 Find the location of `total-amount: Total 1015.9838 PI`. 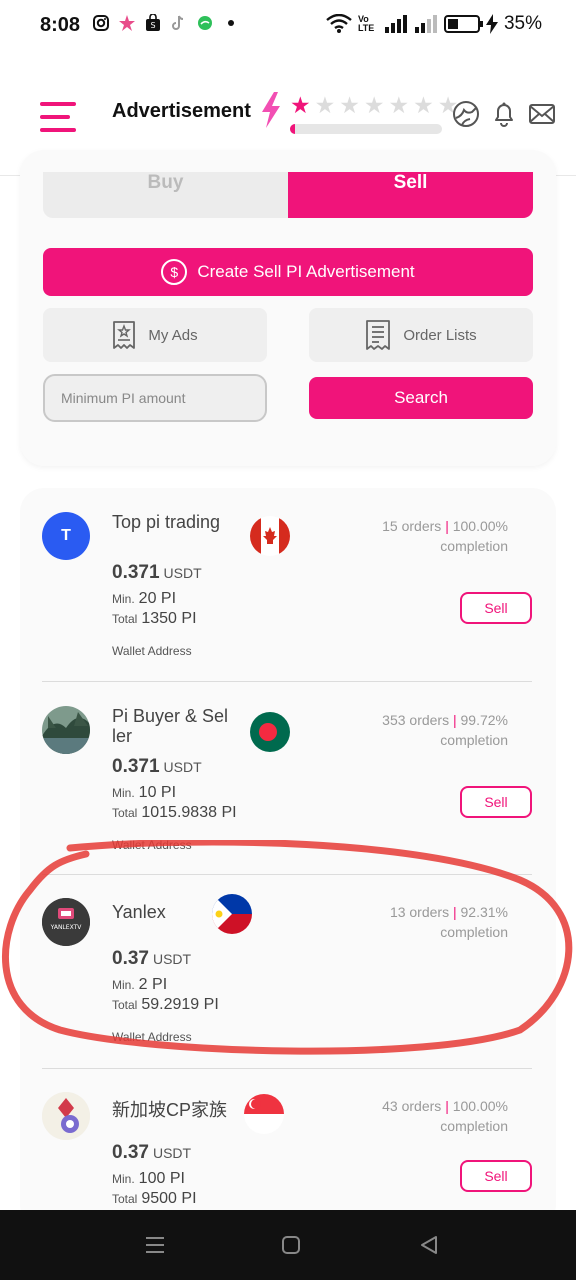

total-amount: Total 1015.9838 PI is located at coordinates (174, 813).